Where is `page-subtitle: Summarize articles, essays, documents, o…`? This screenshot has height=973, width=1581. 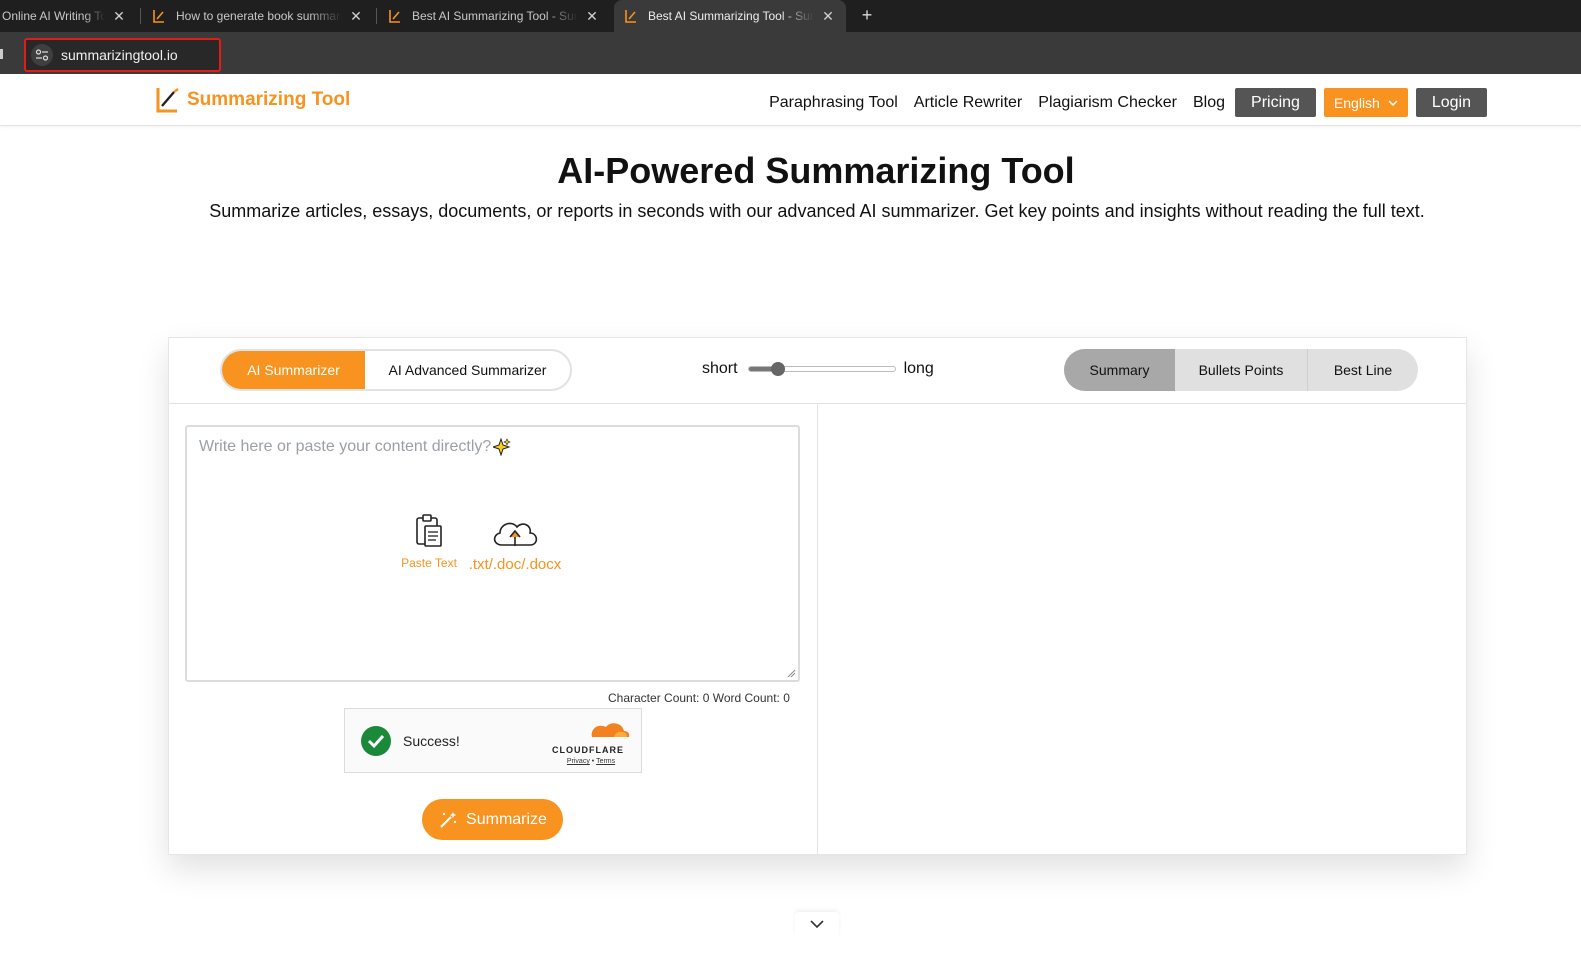 page-subtitle: Summarize articles, essays, documents, o… is located at coordinates (817, 211).